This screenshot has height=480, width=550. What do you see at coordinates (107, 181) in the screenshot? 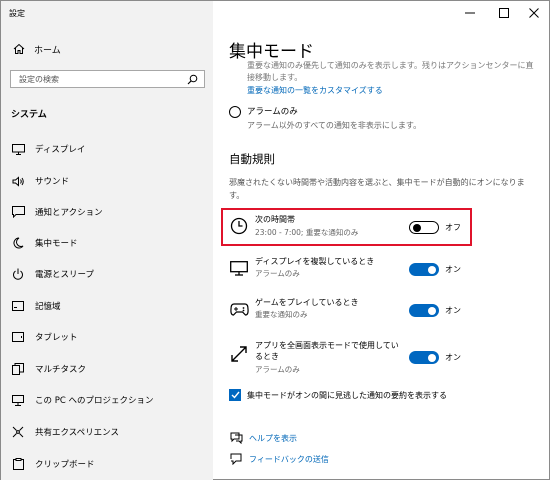
I see `sidebar-item-sound: サウンド` at bounding box center [107, 181].